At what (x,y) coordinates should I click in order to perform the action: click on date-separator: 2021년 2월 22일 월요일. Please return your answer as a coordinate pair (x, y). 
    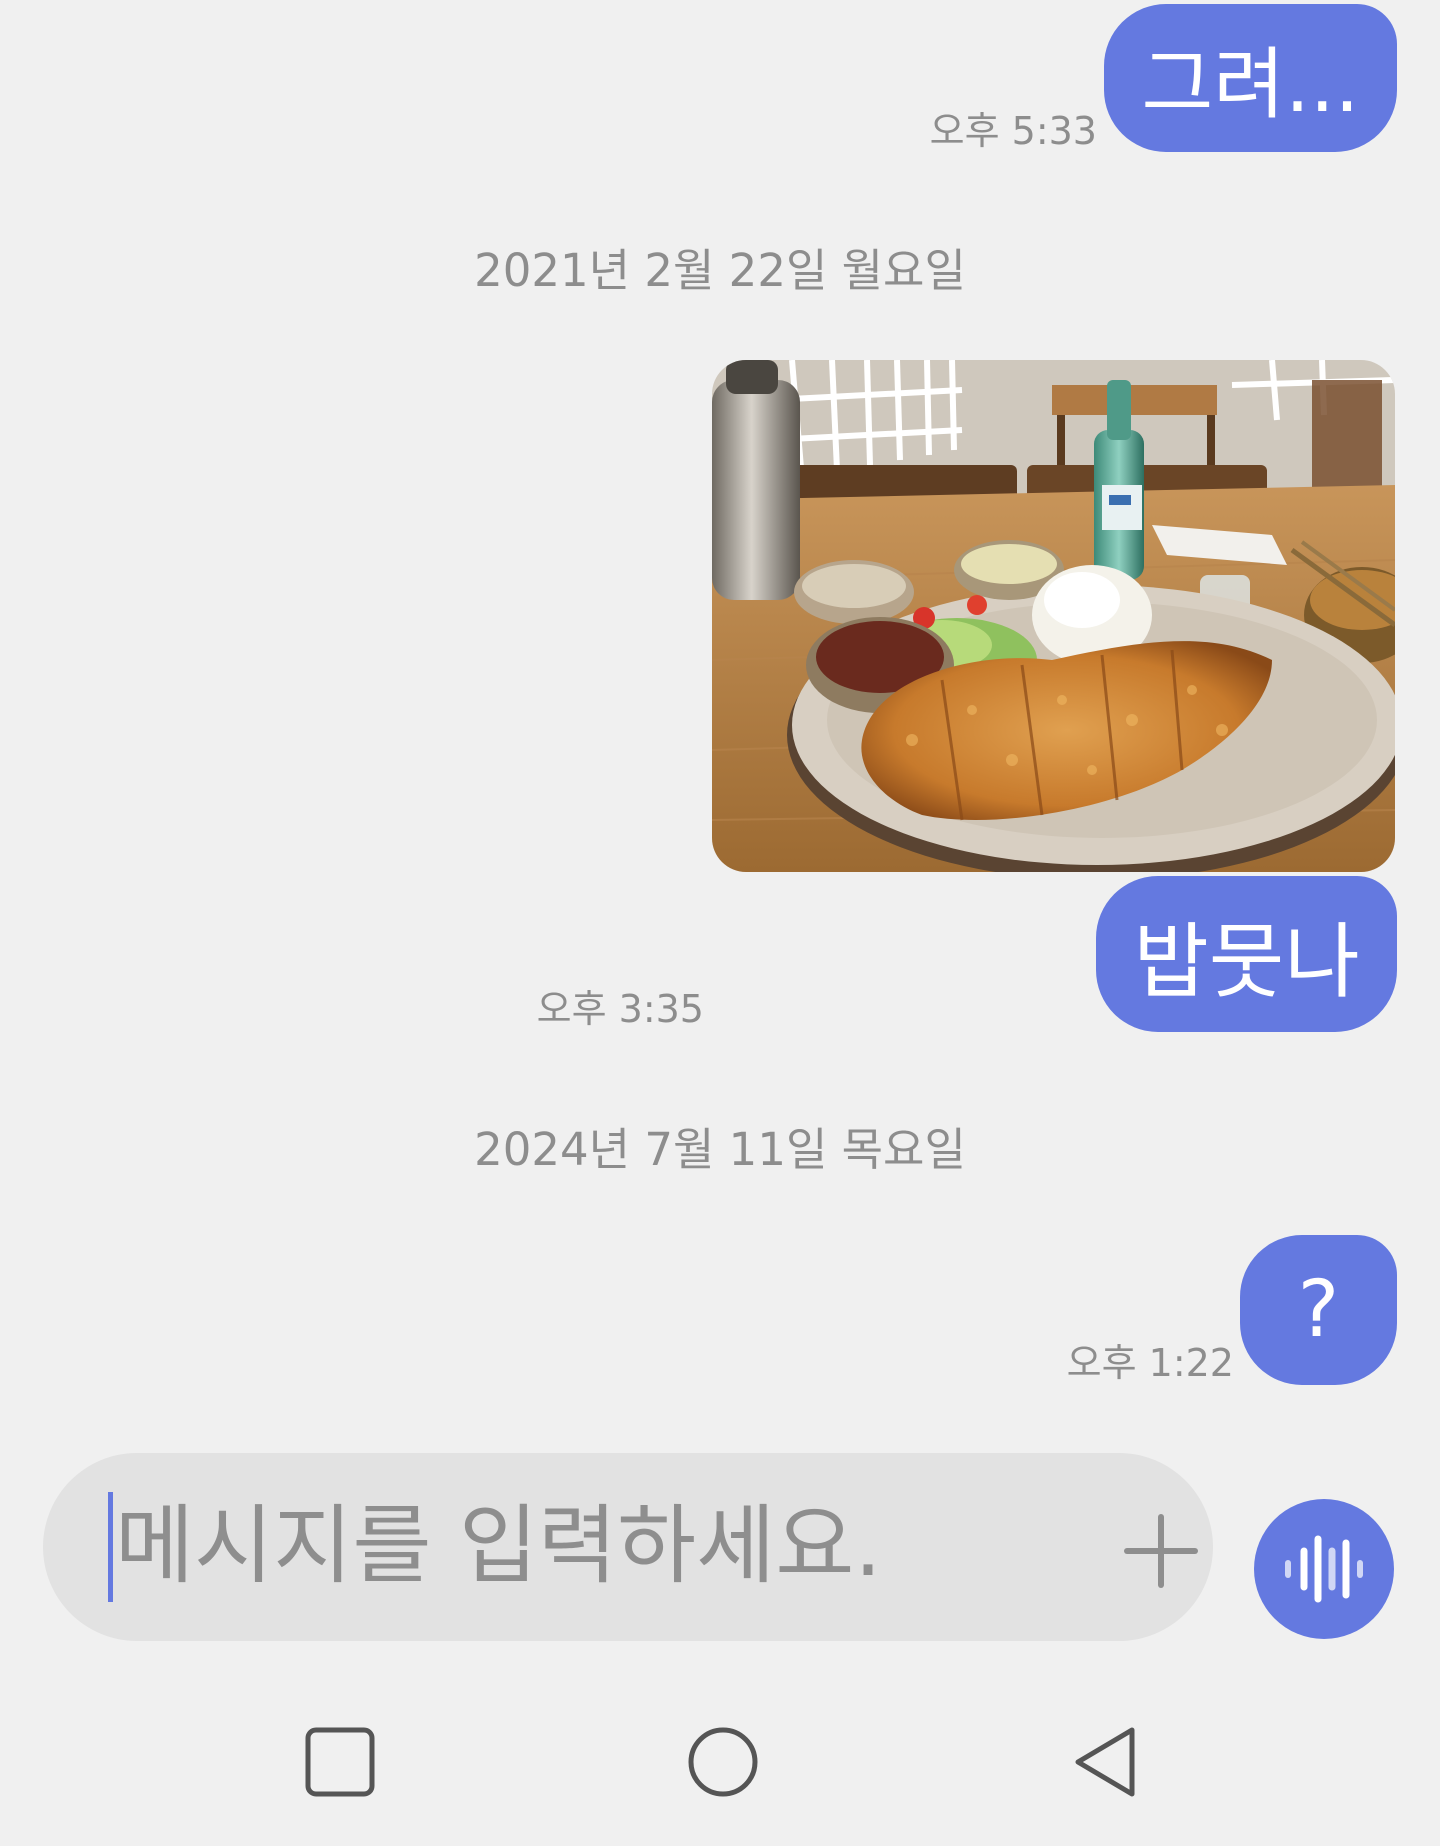
    Looking at the image, I should click on (720, 270).